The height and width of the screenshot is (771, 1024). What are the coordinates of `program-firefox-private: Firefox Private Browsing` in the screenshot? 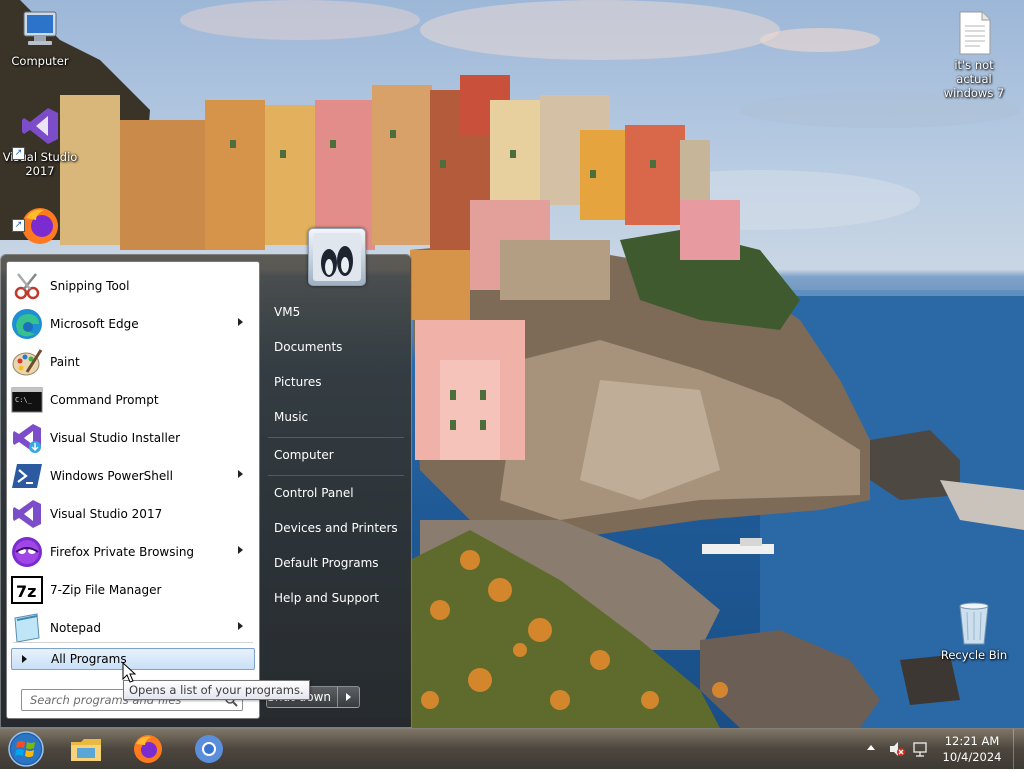 It's located at (133, 552).